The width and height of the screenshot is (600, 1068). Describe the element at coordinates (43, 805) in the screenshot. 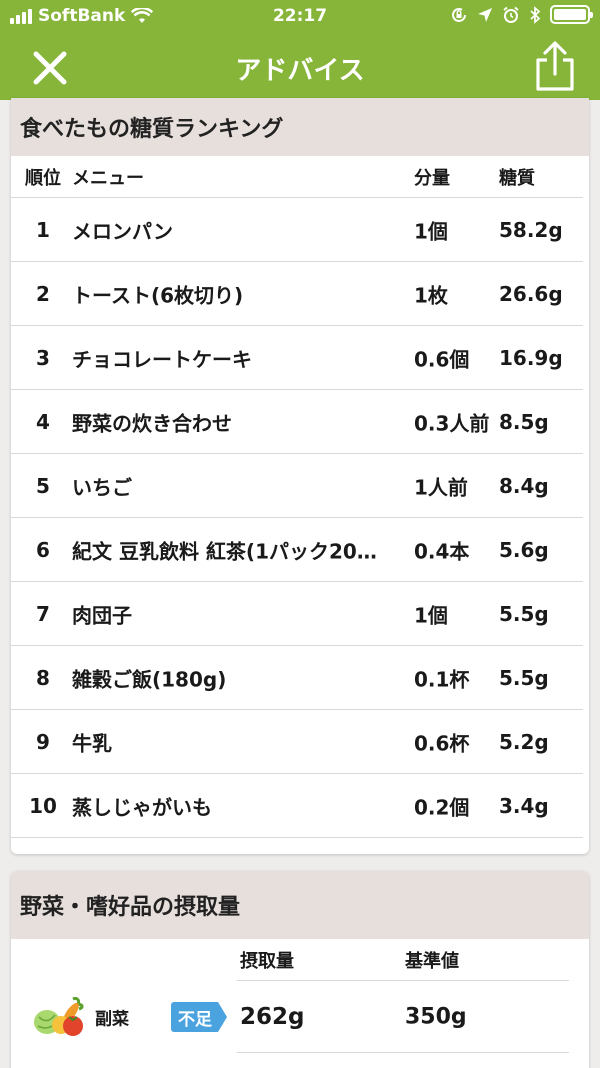

I see `ranking-rank: 10` at that location.